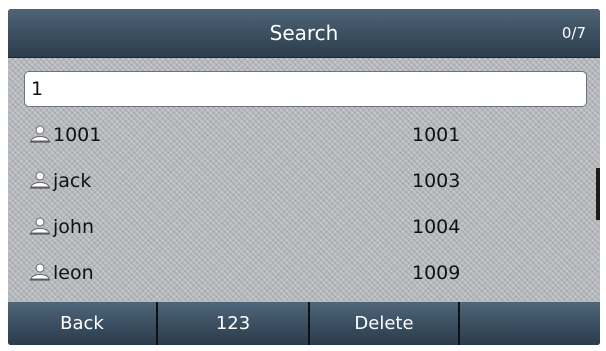  I want to click on contact-row-1001: 1001 1001, so click(304, 135).